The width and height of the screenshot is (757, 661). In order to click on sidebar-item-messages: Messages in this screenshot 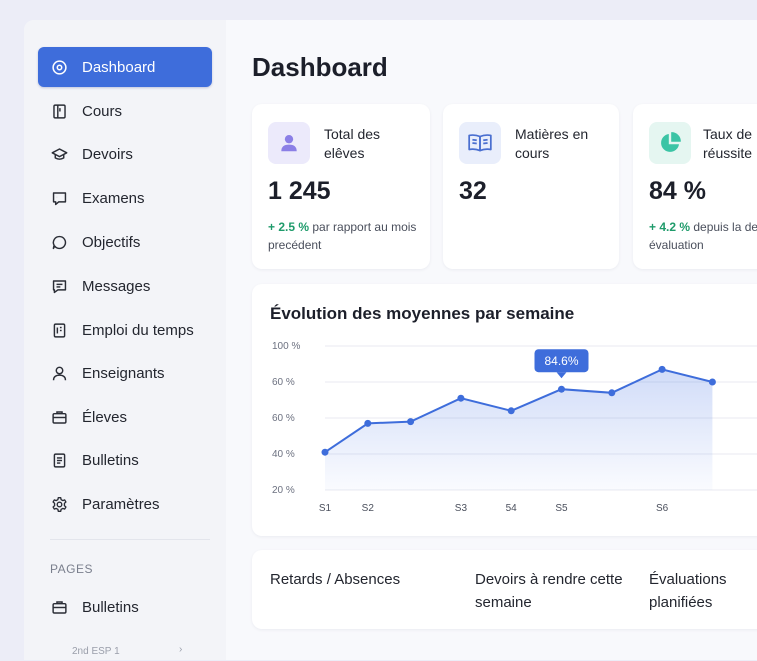, I will do `click(125, 286)`.